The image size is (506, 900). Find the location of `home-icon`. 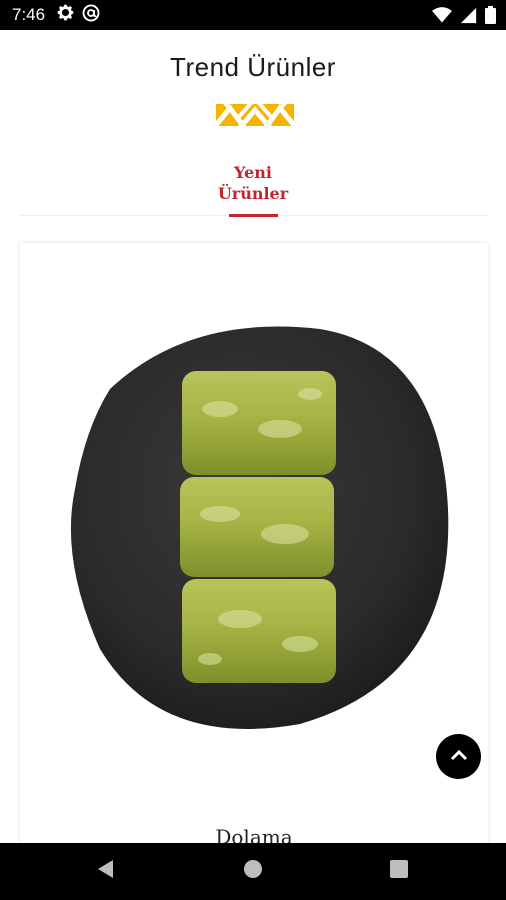

home-icon is located at coordinates (253, 871).